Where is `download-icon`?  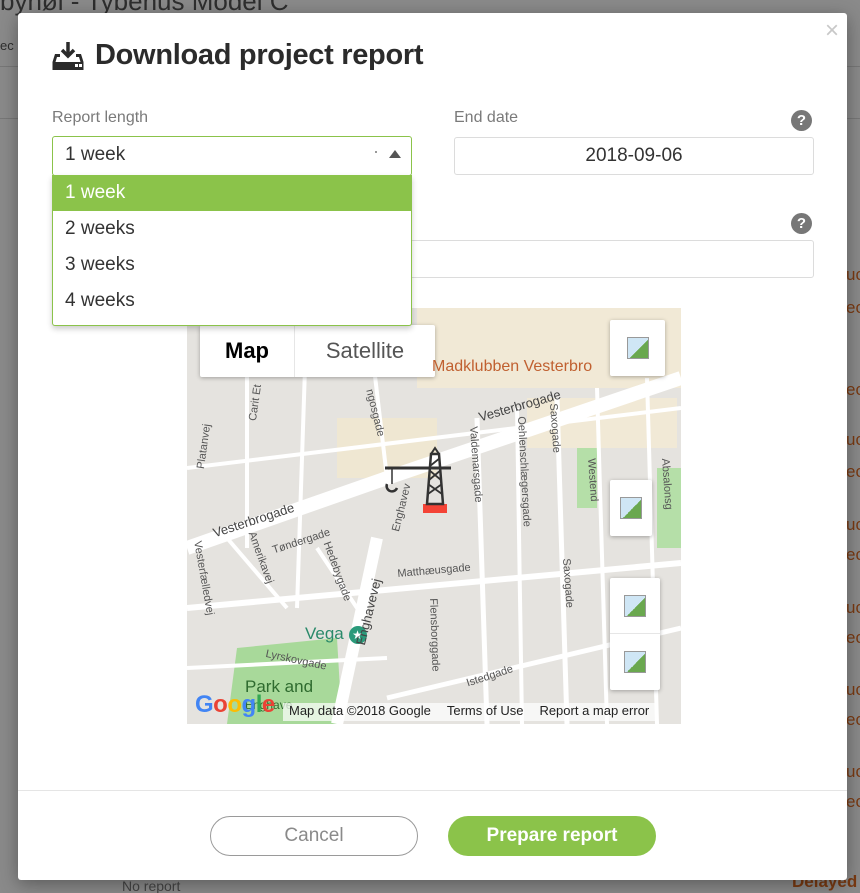
download-icon is located at coordinates (68, 55).